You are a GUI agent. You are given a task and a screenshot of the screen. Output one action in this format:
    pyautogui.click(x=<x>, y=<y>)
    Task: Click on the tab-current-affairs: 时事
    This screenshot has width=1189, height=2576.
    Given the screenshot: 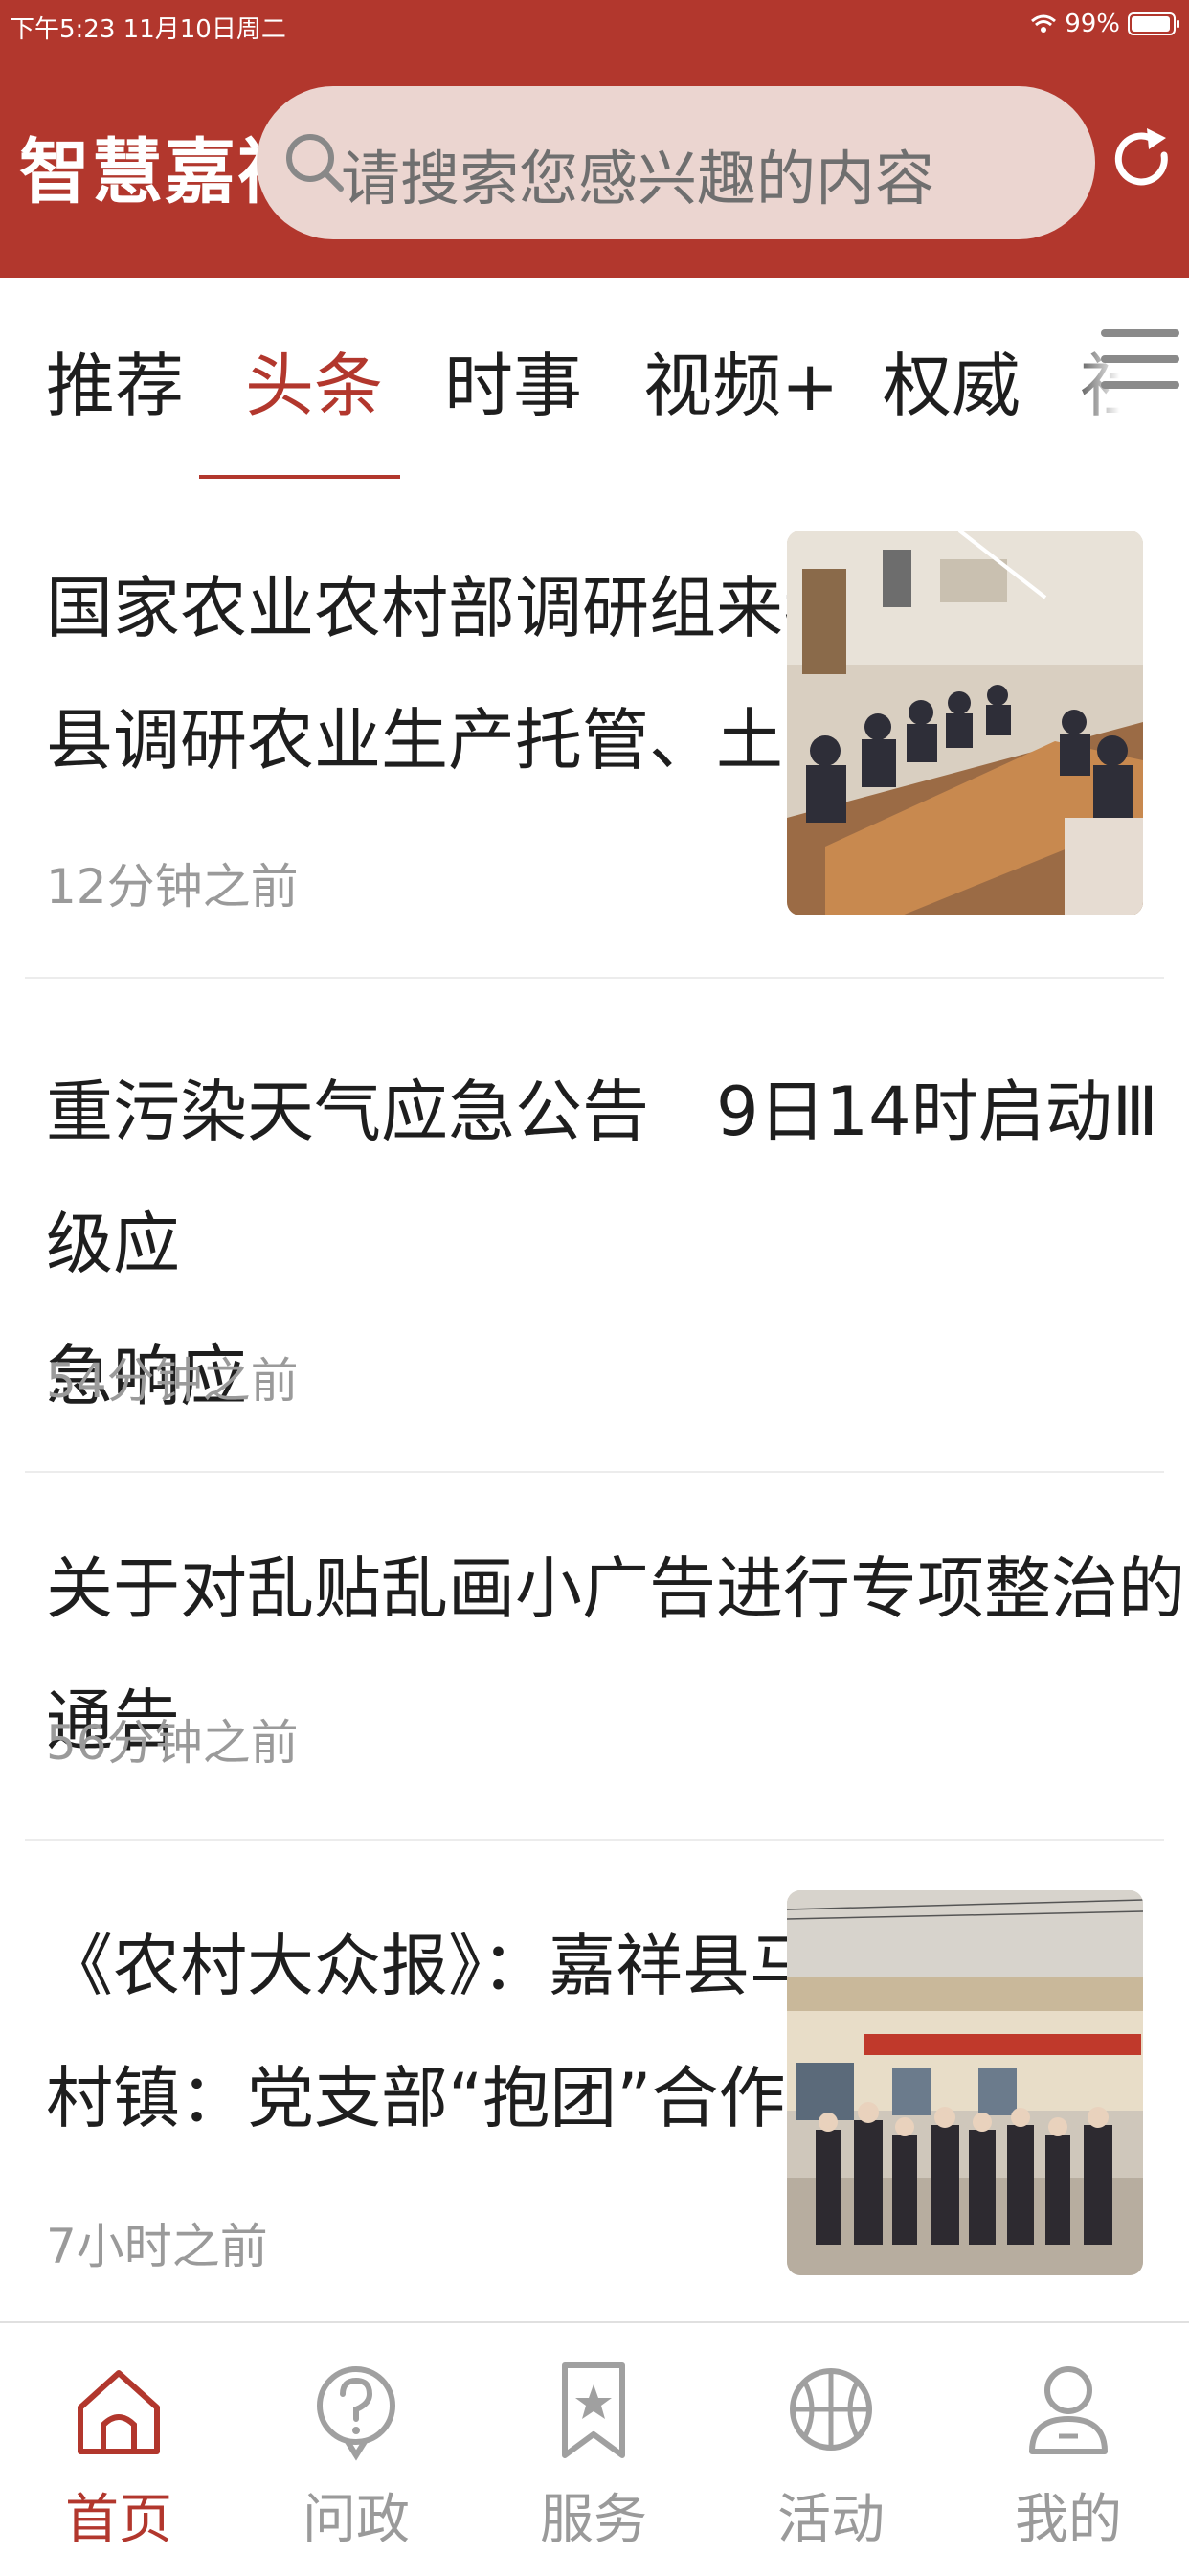 What is the action you would take?
    pyautogui.click(x=513, y=379)
    